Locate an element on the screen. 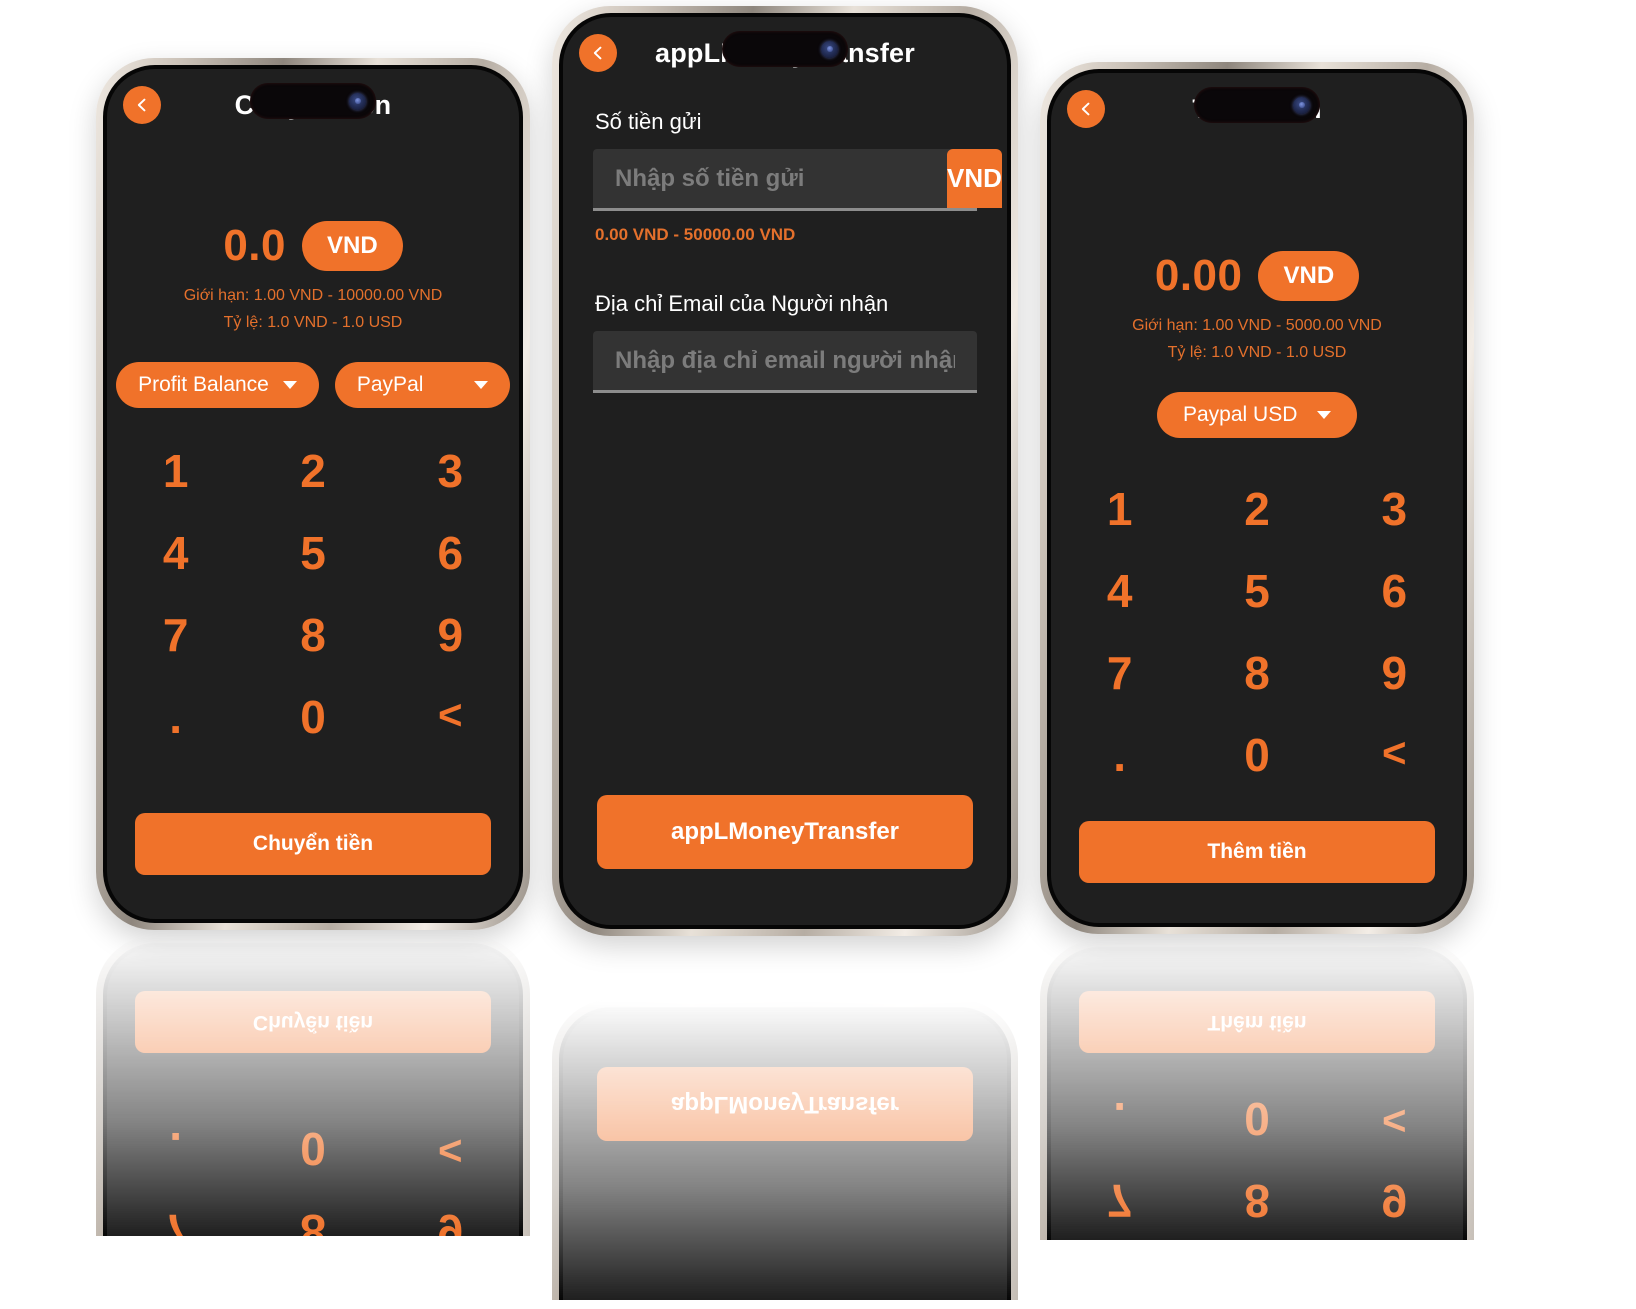  deposit-currency-button: VND is located at coordinates (974, 178).